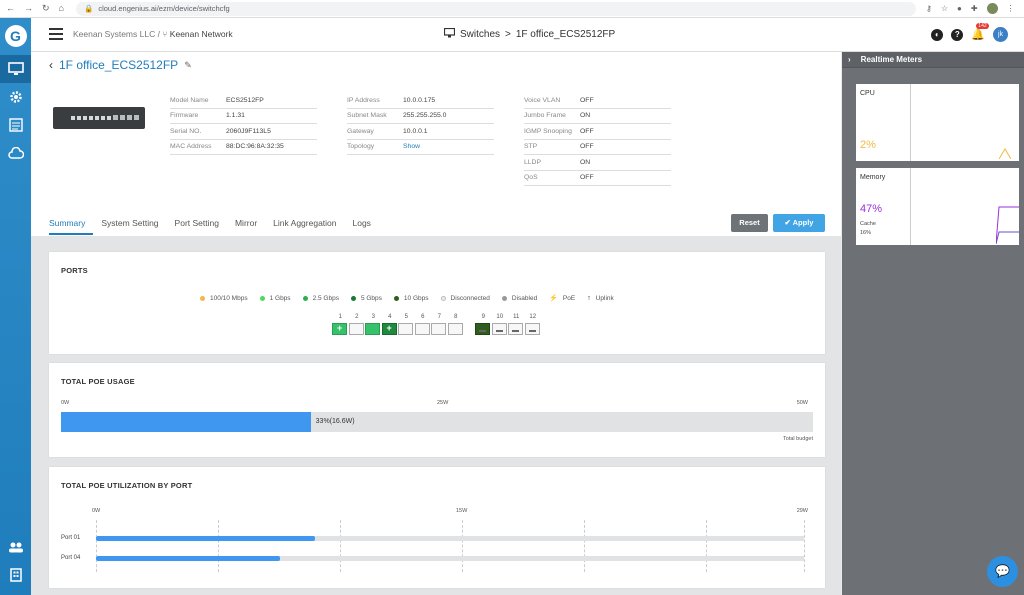 The height and width of the screenshot is (595, 1024). What do you see at coordinates (165, 34) in the screenshot?
I see `network-icon: ⑂` at bounding box center [165, 34].